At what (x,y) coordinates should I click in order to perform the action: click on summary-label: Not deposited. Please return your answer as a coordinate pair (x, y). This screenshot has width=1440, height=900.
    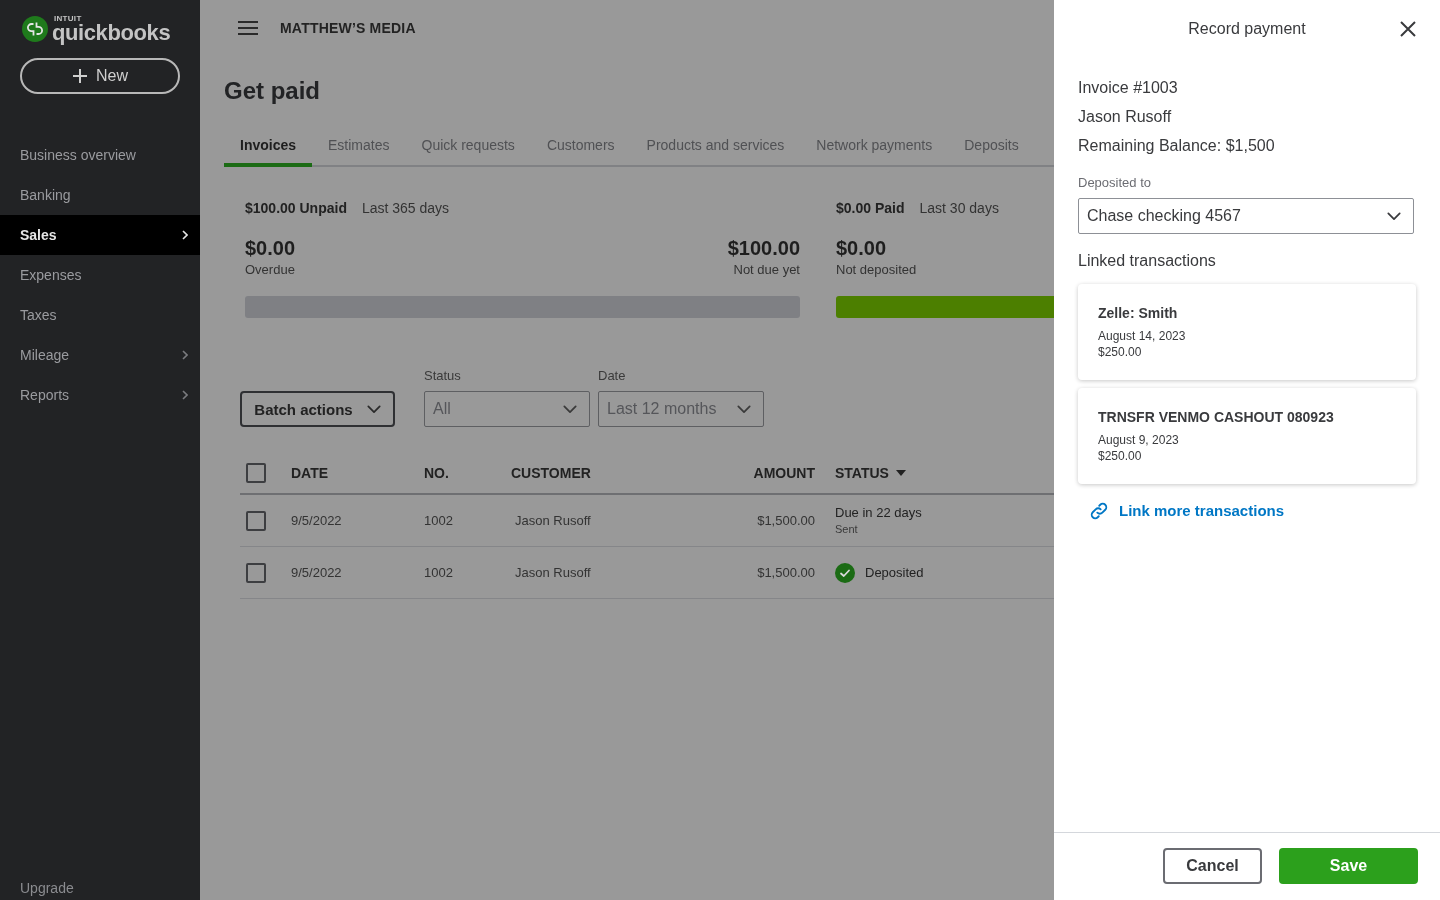
    Looking at the image, I should click on (876, 270).